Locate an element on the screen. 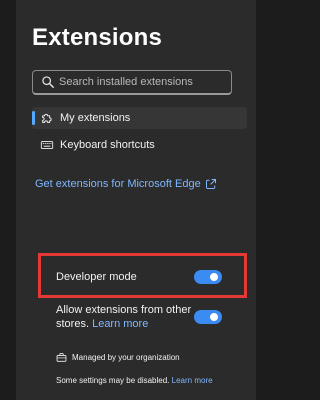 This screenshot has height=400, width=320. puzzle-icon is located at coordinates (47, 118).